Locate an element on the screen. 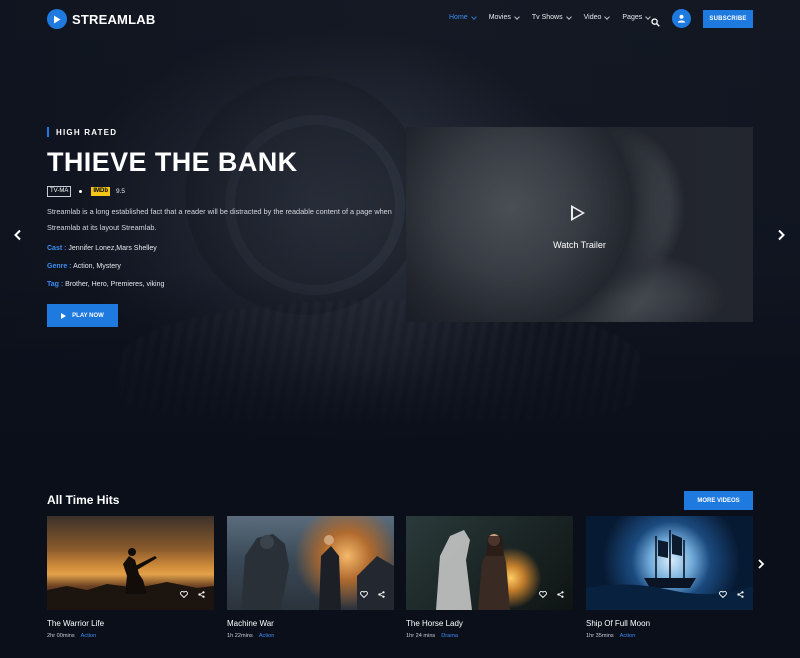  imdb-logo: IMDb is located at coordinates (101, 191).